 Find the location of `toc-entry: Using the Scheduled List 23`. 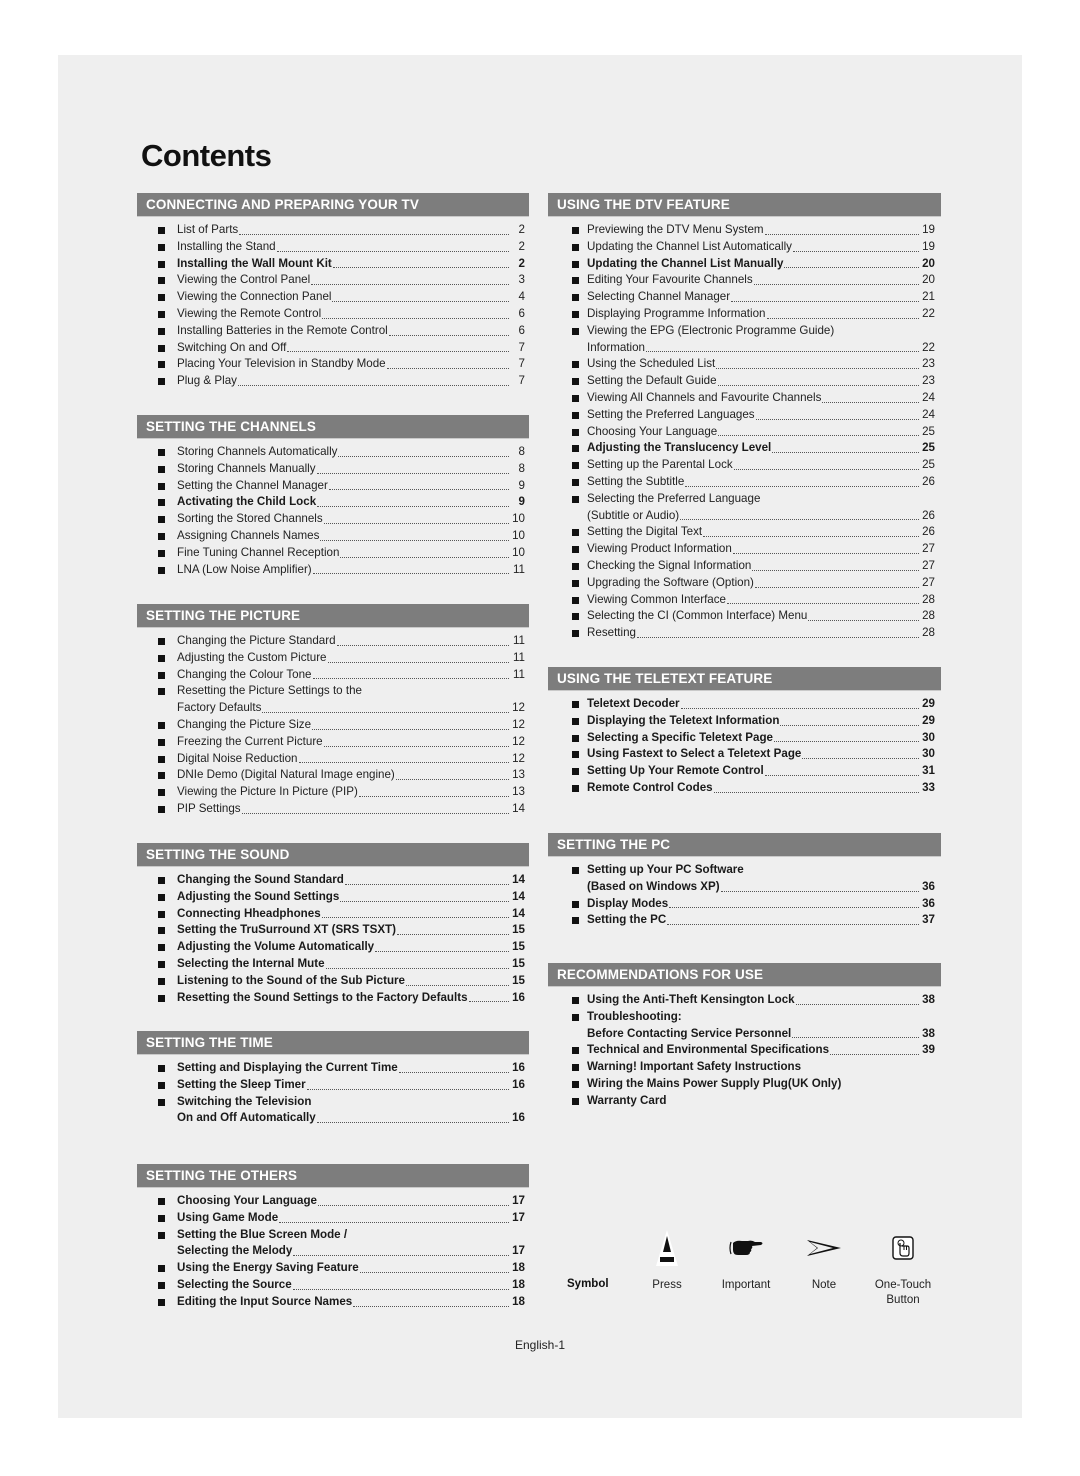

toc-entry: Using the Scheduled List 23 is located at coordinates (744, 364).